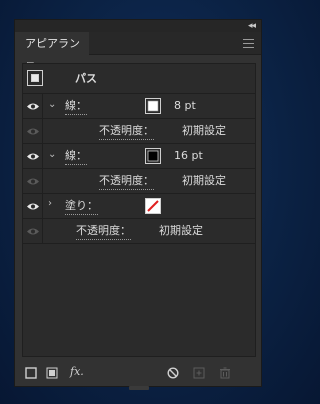 This screenshot has height=404, width=320. I want to click on stroke-row-2: ⌄ 線： 16 pt, so click(139, 156).